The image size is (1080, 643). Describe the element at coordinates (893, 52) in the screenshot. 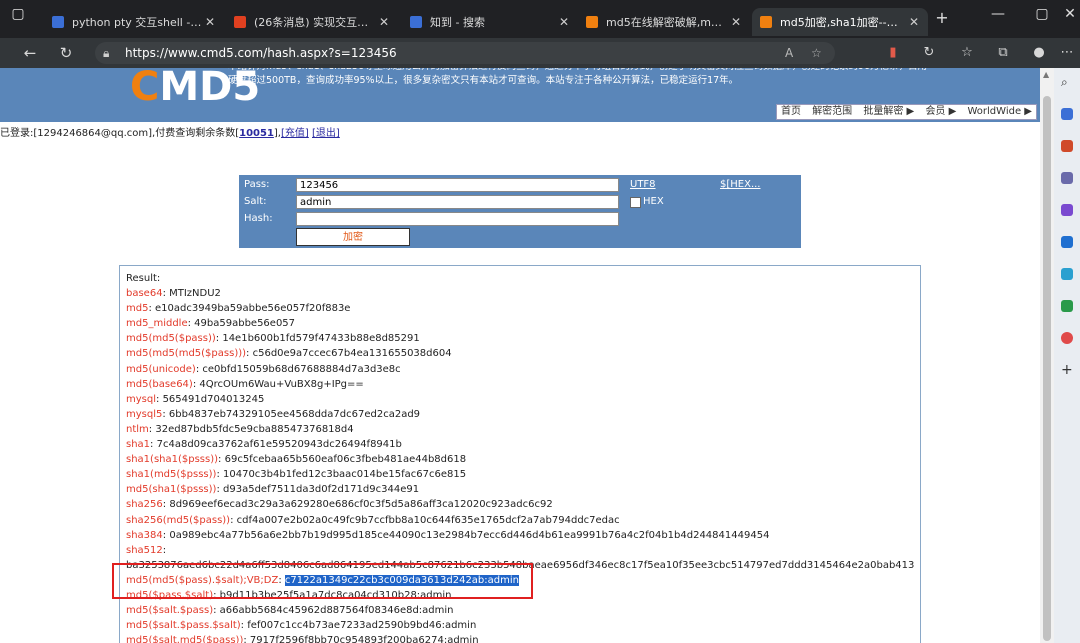

I see `extension-icon: ▮` at that location.